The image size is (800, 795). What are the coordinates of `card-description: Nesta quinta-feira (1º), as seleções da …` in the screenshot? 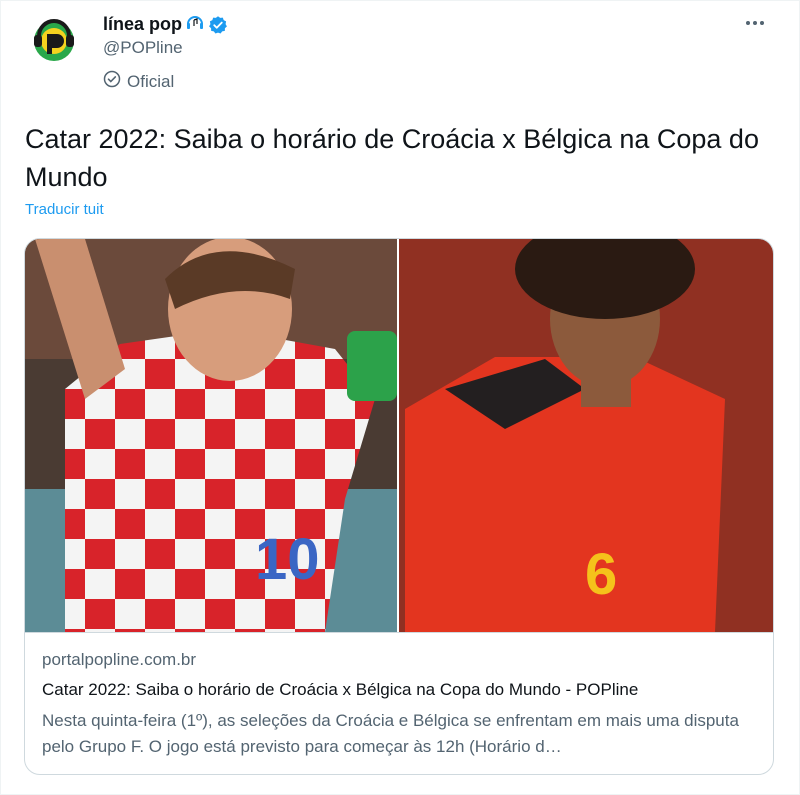 It's located at (390, 733).